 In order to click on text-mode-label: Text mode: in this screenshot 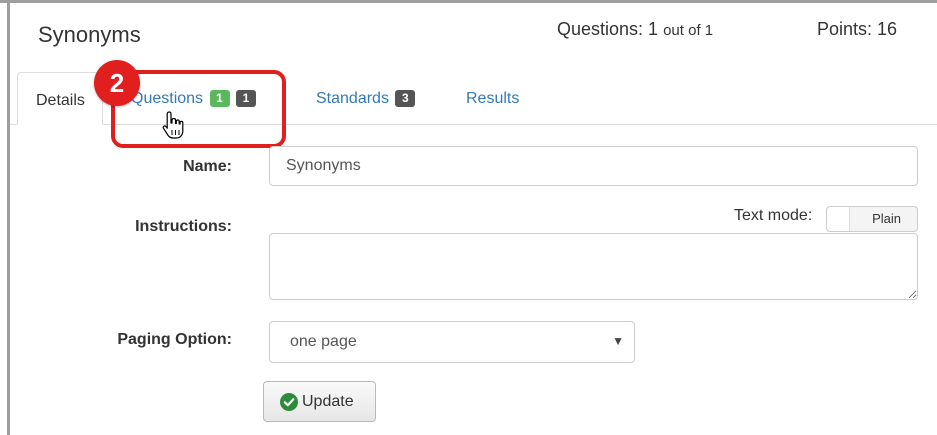, I will do `click(773, 215)`.